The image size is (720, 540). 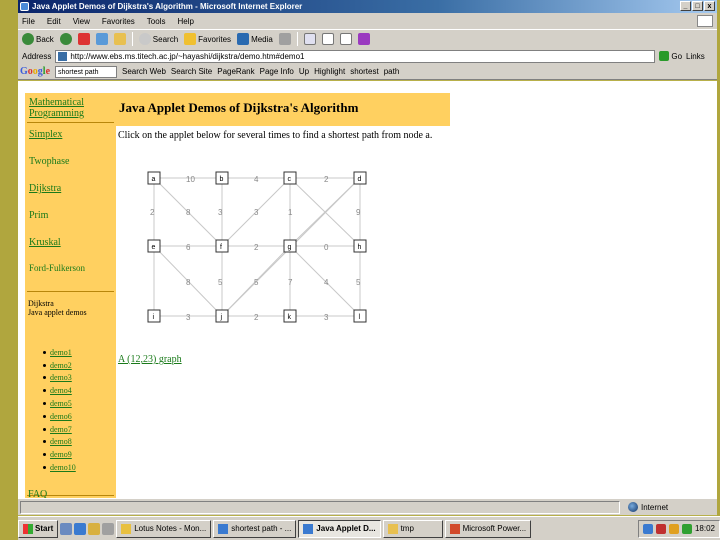 I want to click on demo-link-7: demo7, so click(x=61, y=429).